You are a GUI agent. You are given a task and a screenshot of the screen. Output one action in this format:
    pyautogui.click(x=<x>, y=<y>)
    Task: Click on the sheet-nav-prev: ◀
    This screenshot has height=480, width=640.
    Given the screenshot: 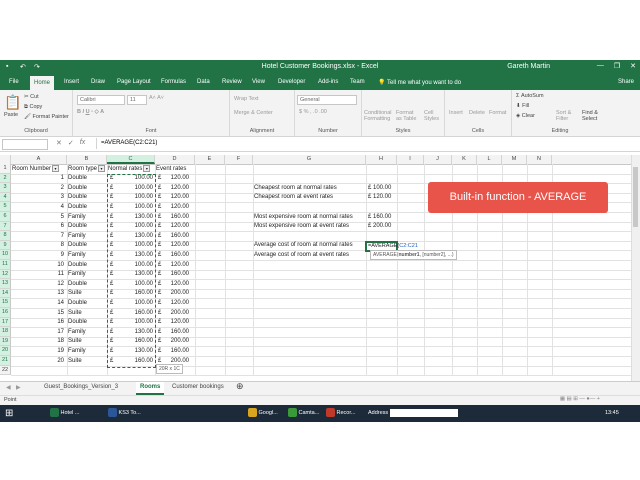 What is the action you would take?
    pyautogui.click(x=8, y=387)
    